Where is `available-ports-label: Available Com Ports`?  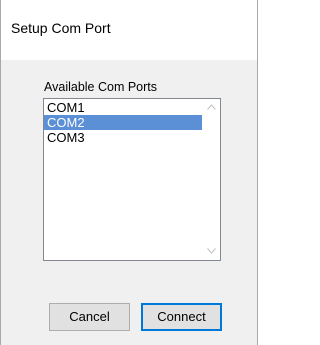 available-ports-label: Available Com Ports is located at coordinates (101, 87).